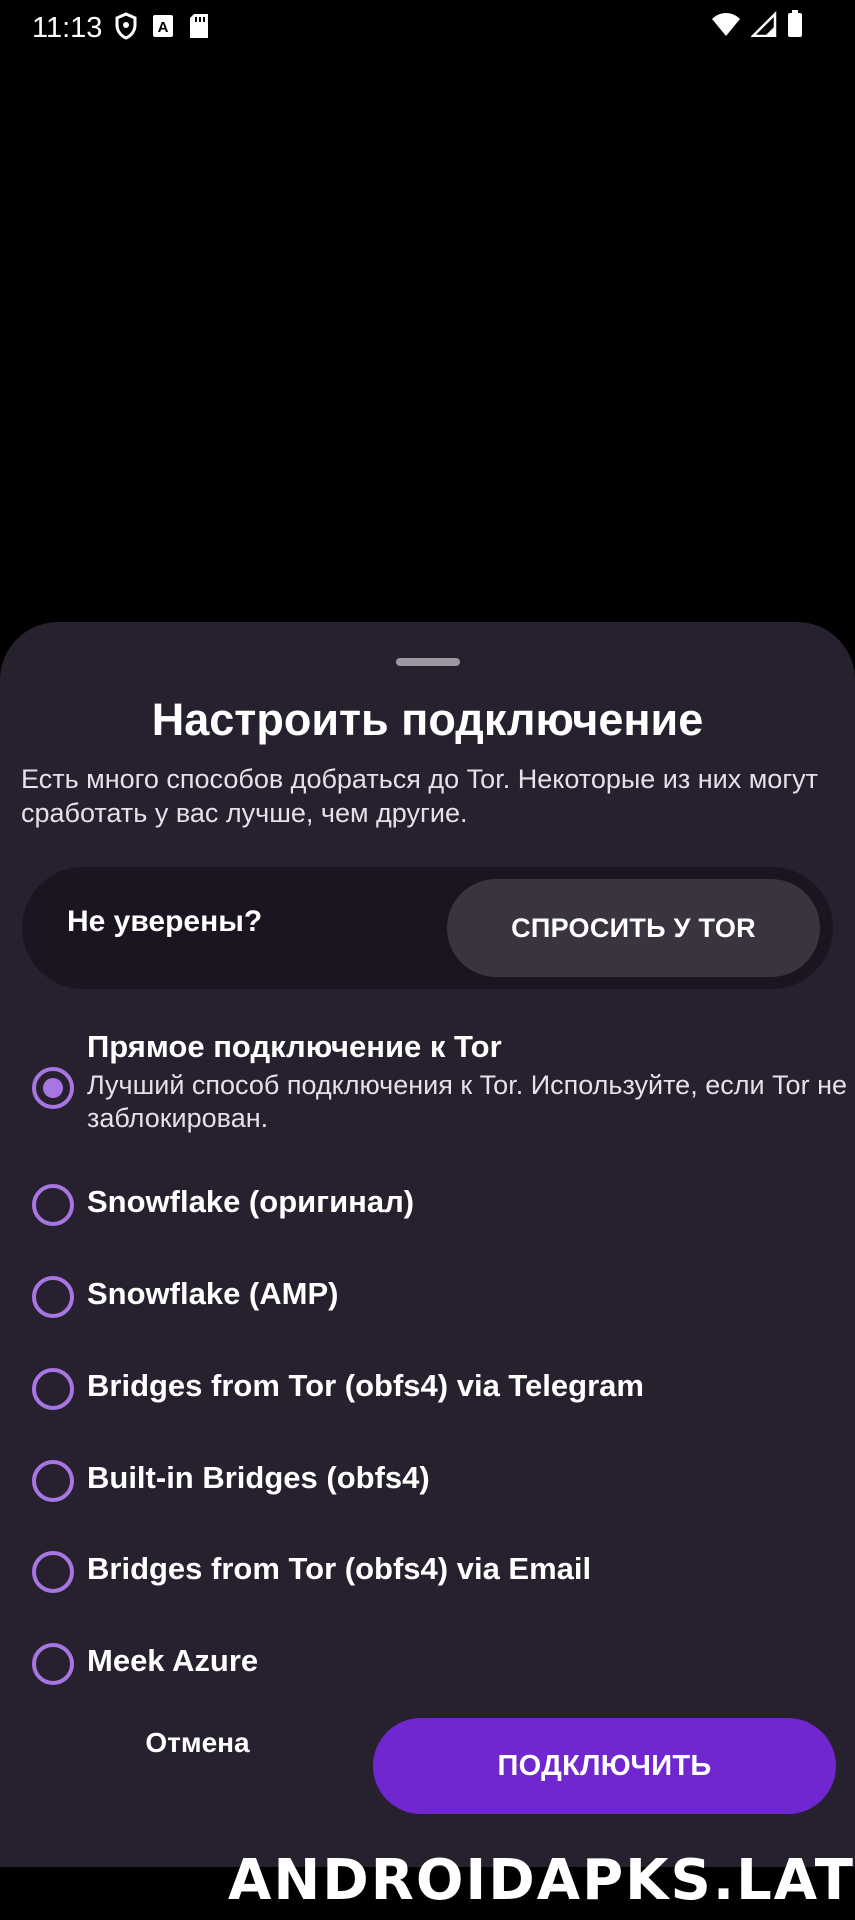  Describe the element at coordinates (339, 1568) in the screenshot. I see `option-title: Bridges from Tor (obfs4) via Email` at that location.